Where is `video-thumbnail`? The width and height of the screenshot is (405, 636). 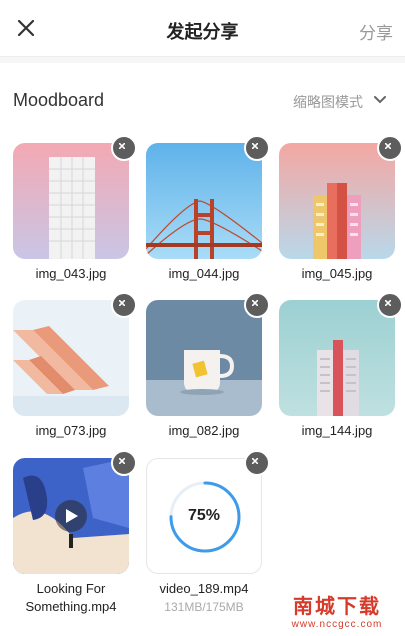
video-thumbnail is located at coordinates (71, 516).